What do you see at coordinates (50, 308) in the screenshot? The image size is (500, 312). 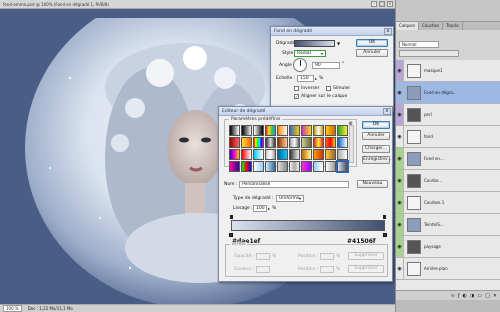 I see `document-size-info: Doc : 1,22 Mo/11,1 Mo` at bounding box center [50, 308].